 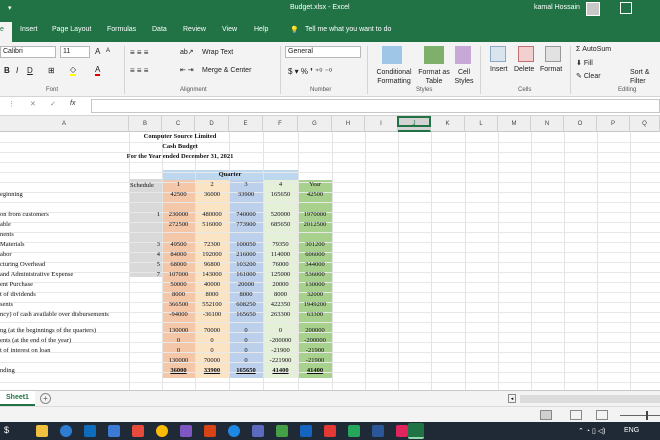 What do you see at coordinates (7, 70) in the screenshot?
I see `bold-button: B` at bounding box center [7, 70].